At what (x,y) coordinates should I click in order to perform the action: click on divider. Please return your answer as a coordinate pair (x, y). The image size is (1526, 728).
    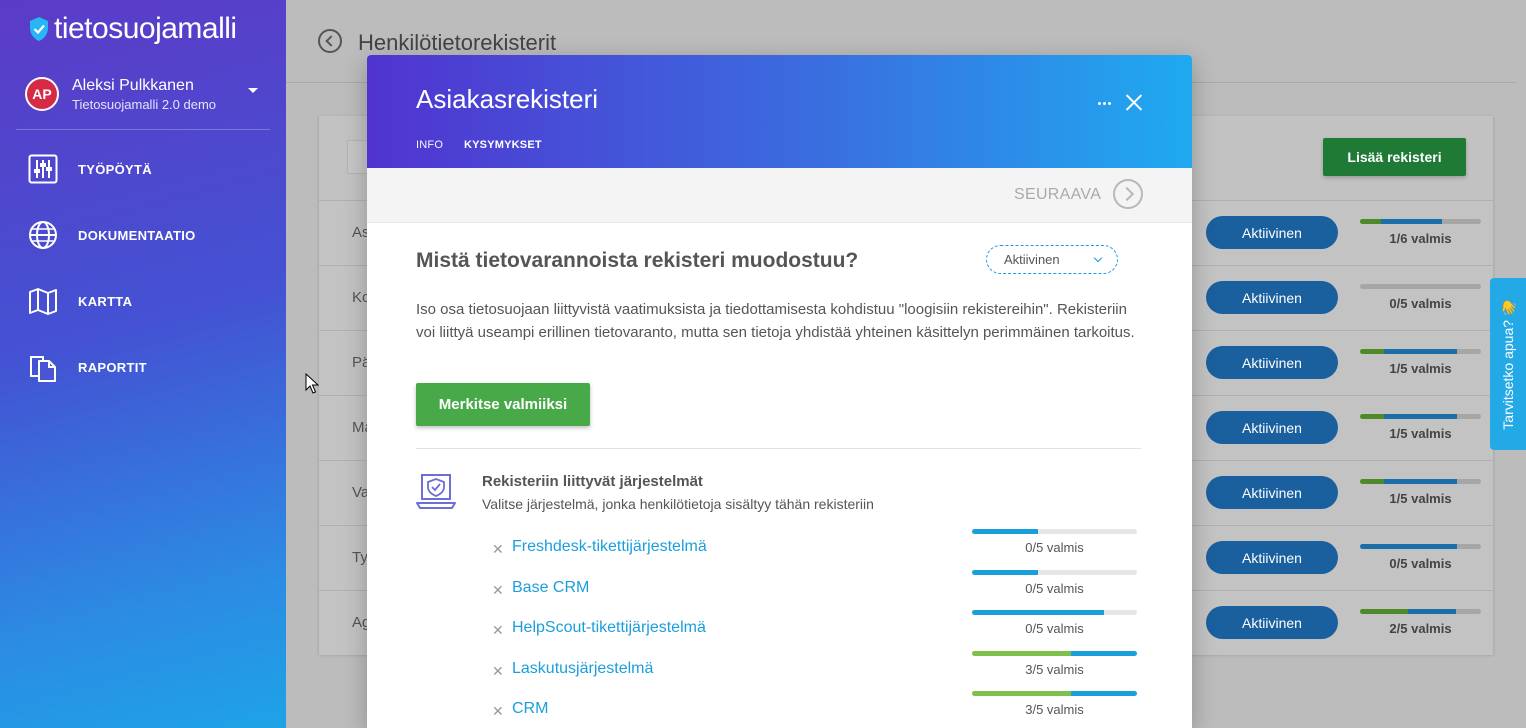
    Looking at the image, I should click on (778, 448).